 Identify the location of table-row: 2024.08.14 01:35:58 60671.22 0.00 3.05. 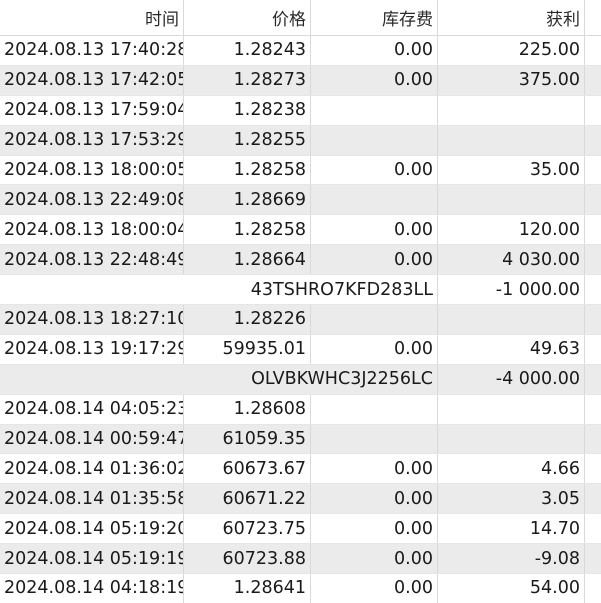
(300, 499).